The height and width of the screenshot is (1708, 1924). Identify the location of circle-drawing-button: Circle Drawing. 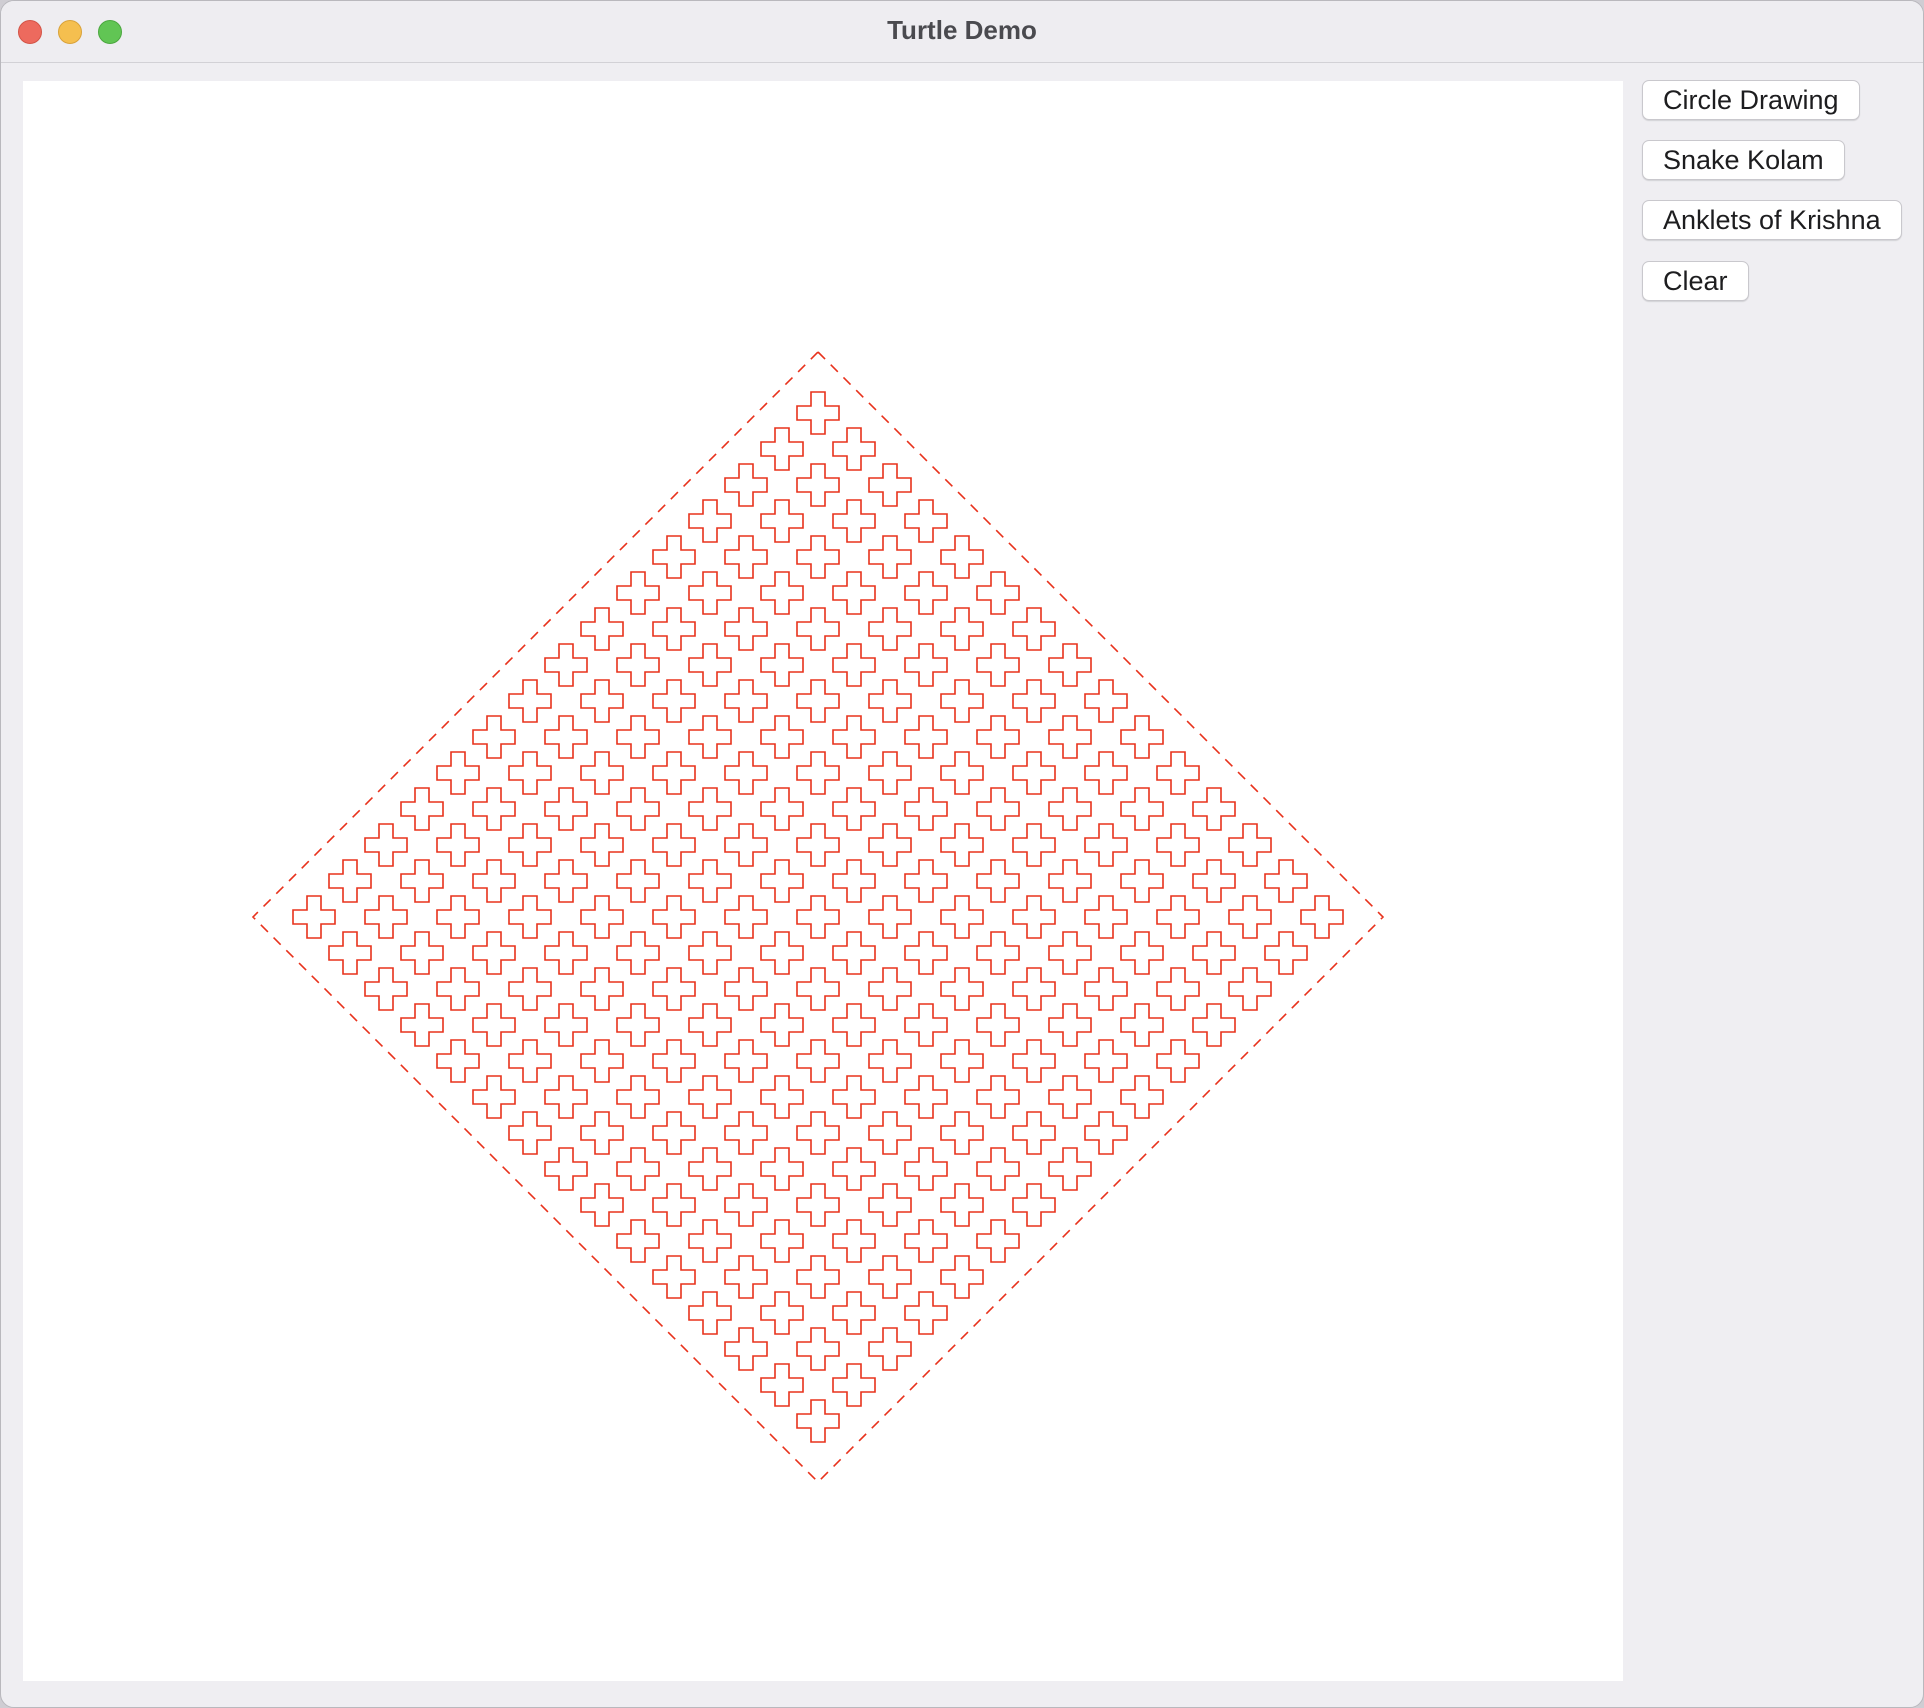
(1751, 100).